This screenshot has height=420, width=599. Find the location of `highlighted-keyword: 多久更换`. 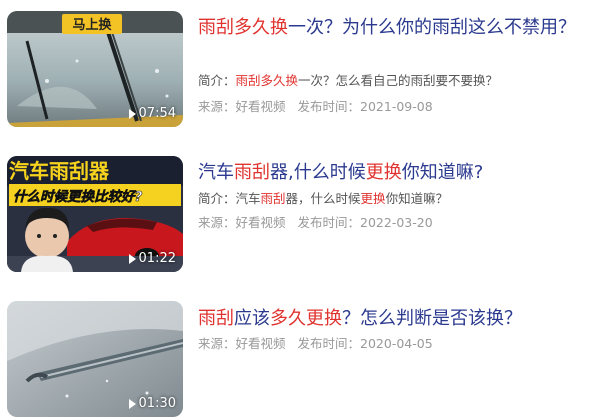

highlighted-keyword: 多久更换 is located at coordinates (306, 318).